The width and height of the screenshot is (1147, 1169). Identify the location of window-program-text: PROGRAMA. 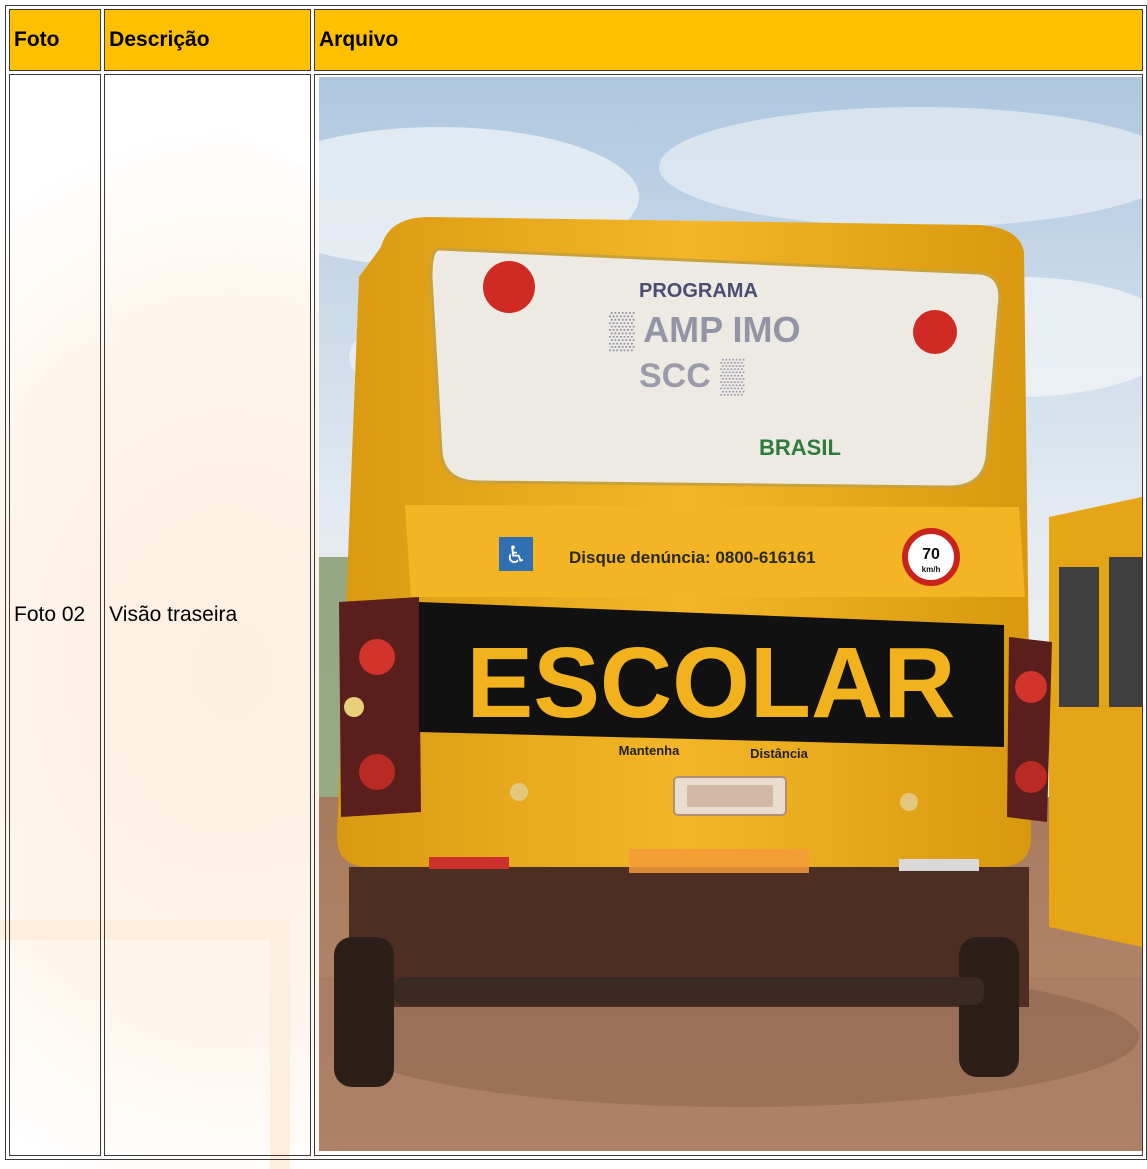
(698, 291).